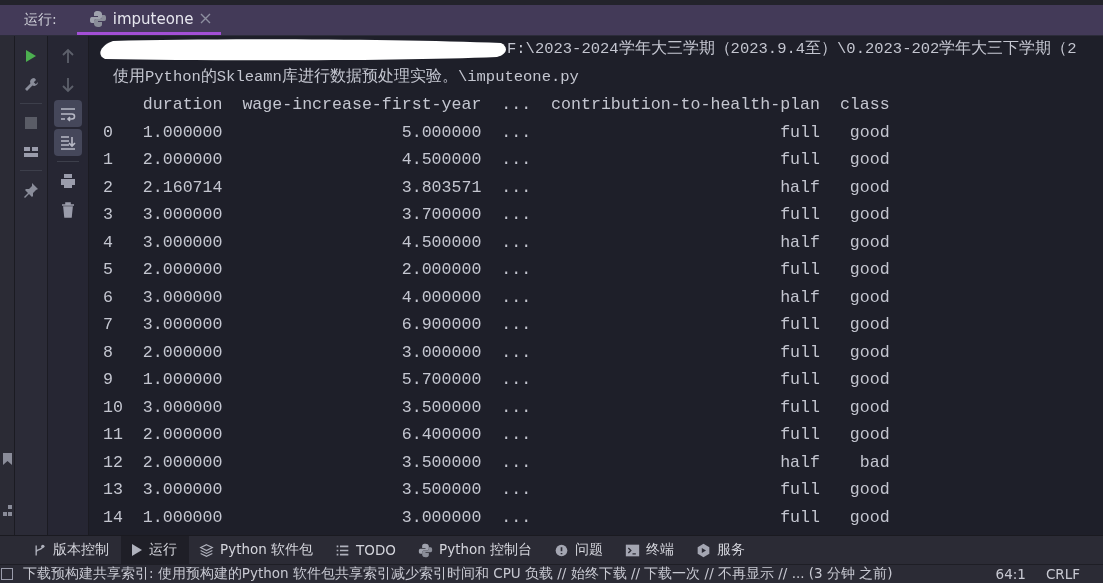  What do you see at coordinates (7, 459) in the screenshot?
I see `bookmark-icon` at bounding box center [7, 459].